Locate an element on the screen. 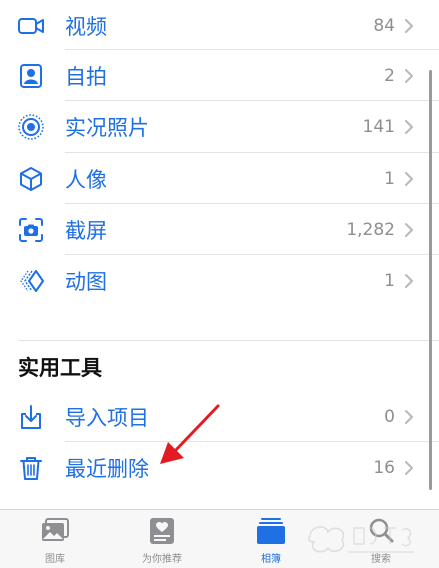 This screenshot has width=439, height=568. photos-library-icon is located at coordinates (55, 531).